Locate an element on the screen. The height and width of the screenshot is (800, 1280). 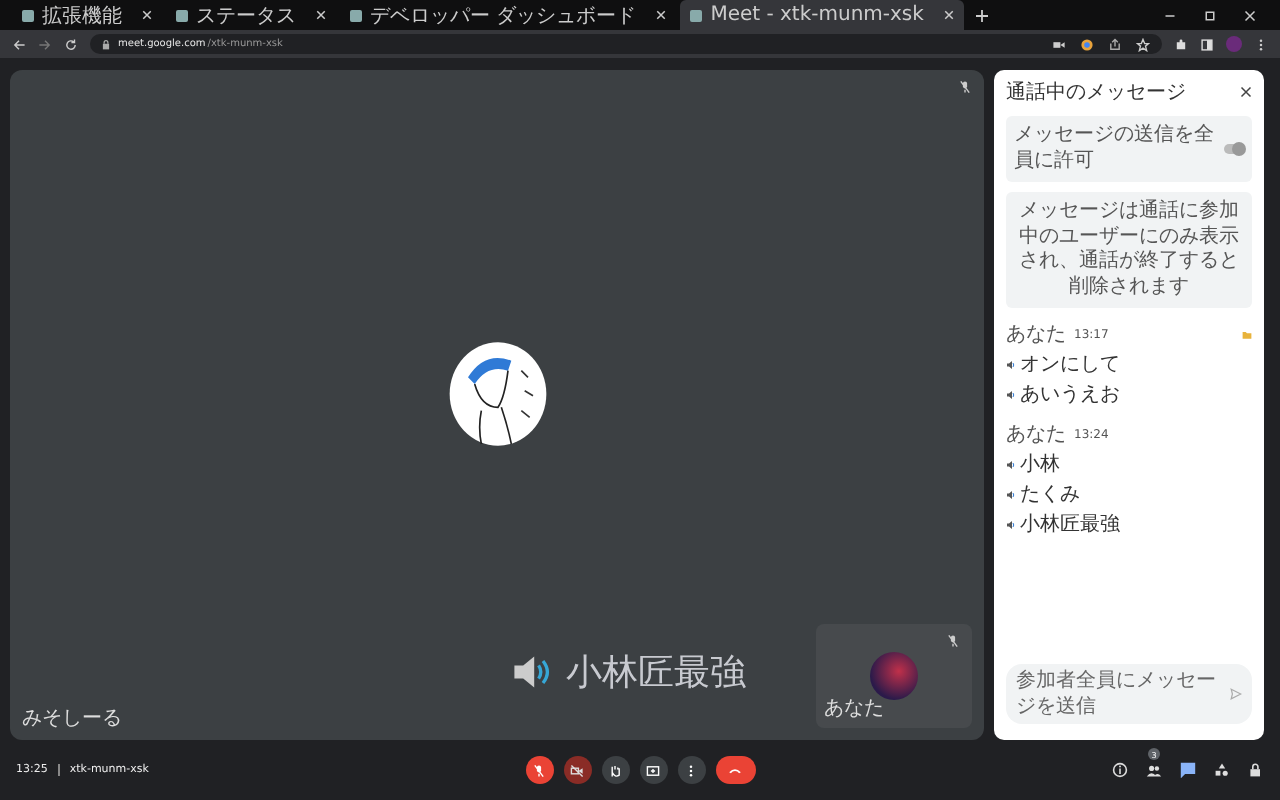
chat-message: 小林 is located at coordinates (1040, 464).